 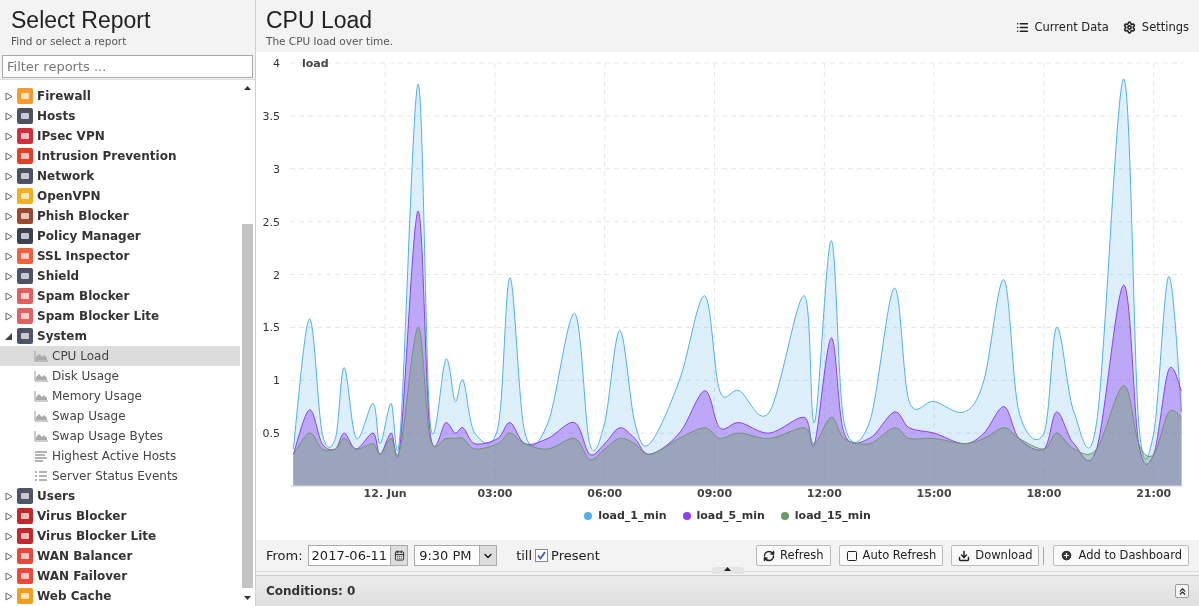 What do you see at coordinates (358, 555) in the screenshot?
I see `date-field: 2017-06-11` at bounding box center [358, 555].